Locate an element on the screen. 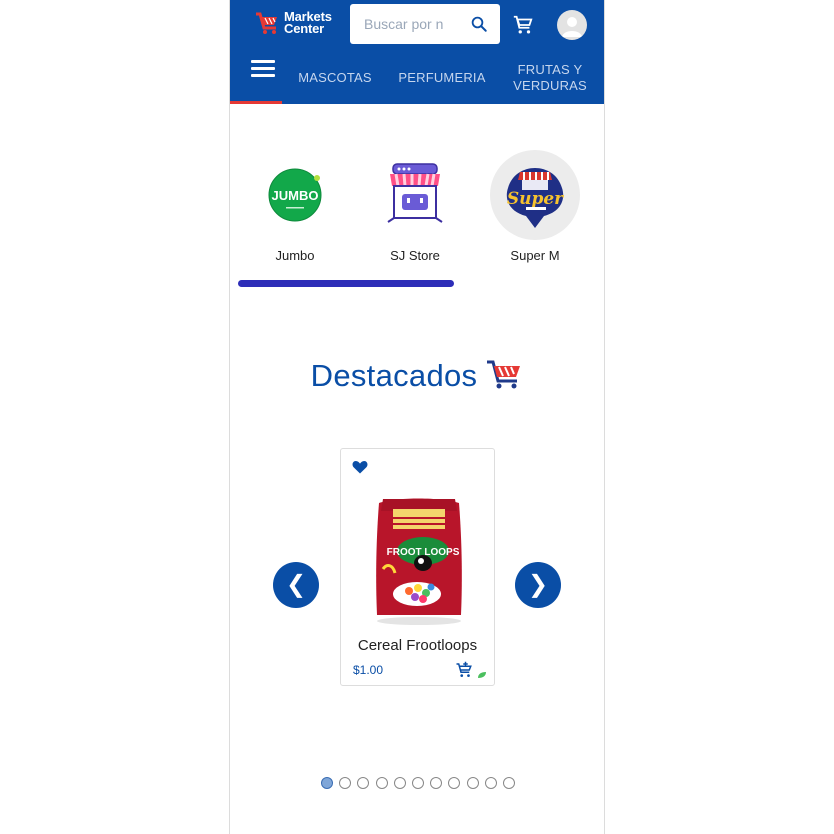  search-input is located at coordinates (414, 24).